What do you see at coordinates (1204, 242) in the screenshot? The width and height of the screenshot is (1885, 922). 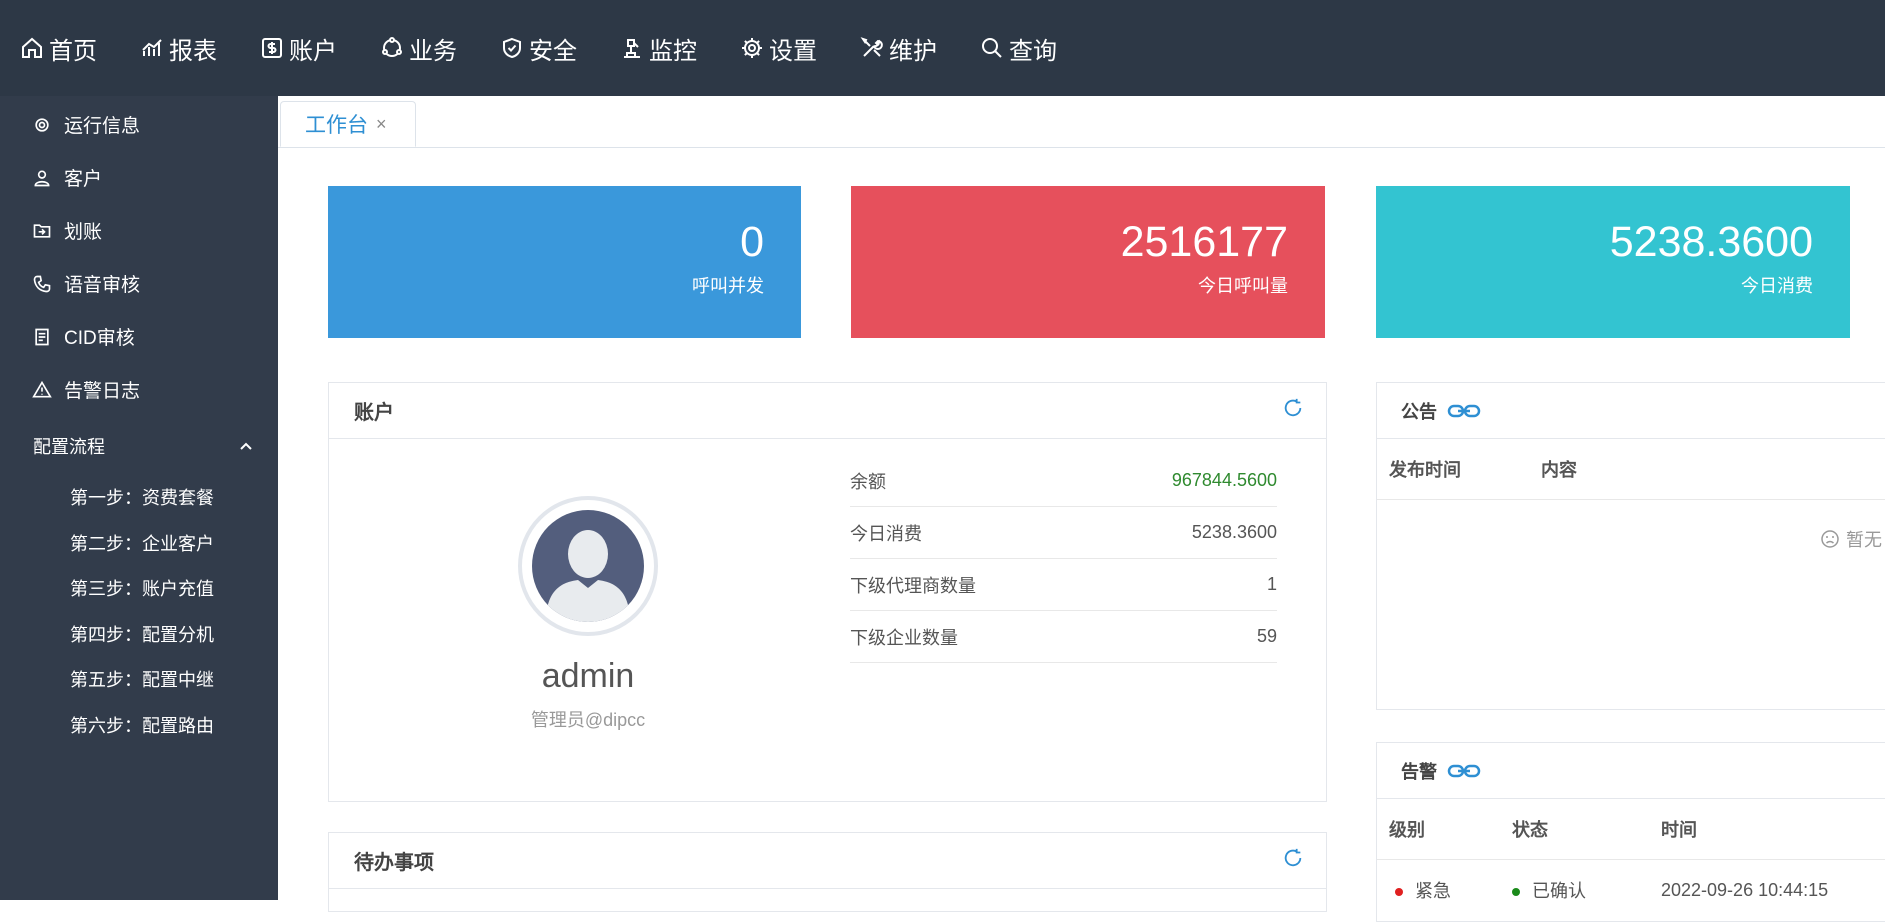 I see `stat-value: 2516177` at bounding box center [1204, 242].